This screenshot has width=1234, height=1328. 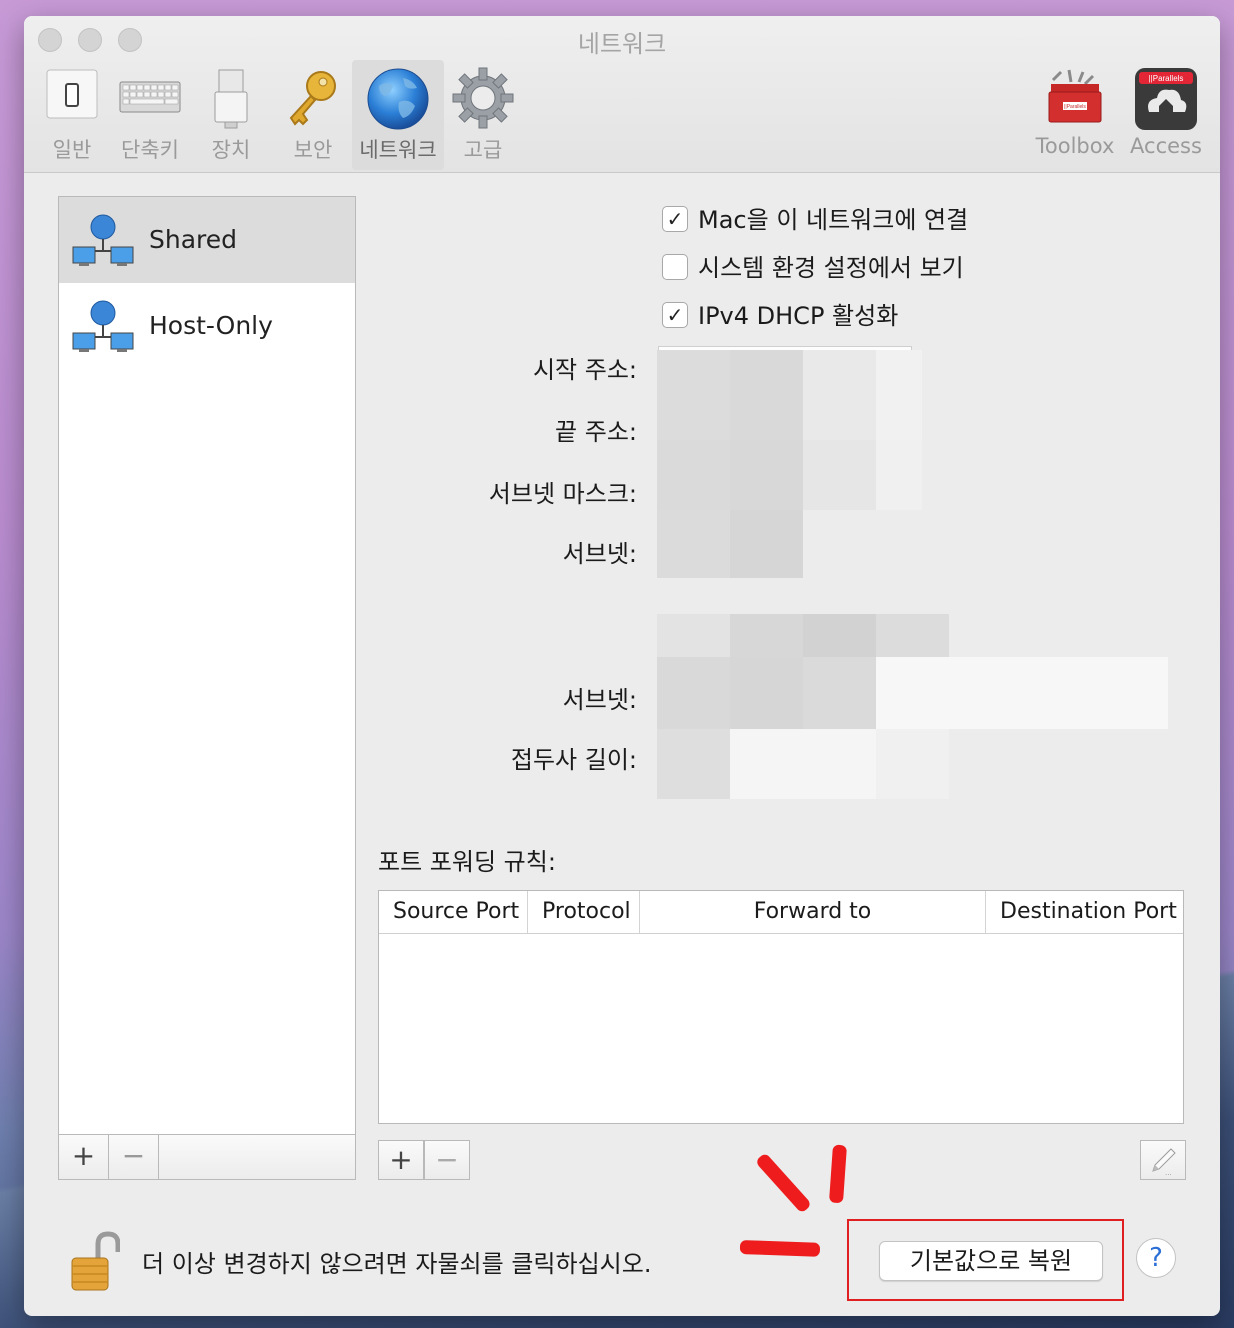 I want to click on tab-advanced: 고급, so click(x=483, y=115).